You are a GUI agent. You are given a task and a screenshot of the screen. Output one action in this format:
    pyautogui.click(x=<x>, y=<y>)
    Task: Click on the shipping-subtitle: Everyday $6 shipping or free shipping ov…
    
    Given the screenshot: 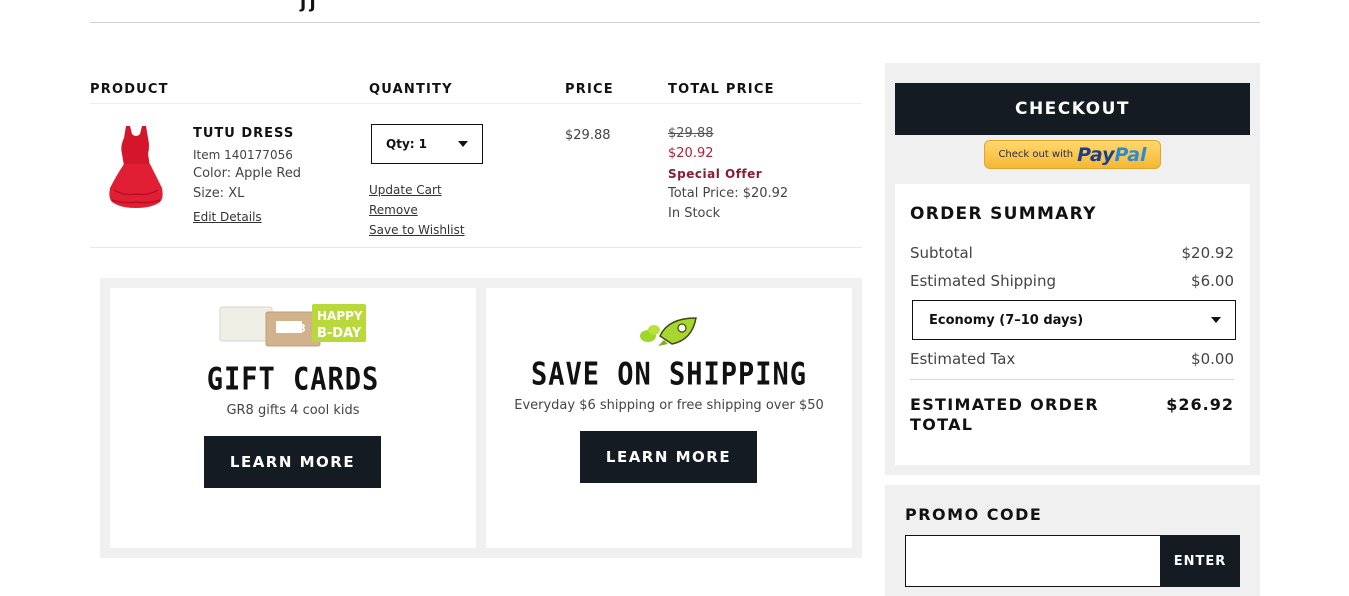 What is the action you would take?
    pyautogui.click(x=669, y=405)
    